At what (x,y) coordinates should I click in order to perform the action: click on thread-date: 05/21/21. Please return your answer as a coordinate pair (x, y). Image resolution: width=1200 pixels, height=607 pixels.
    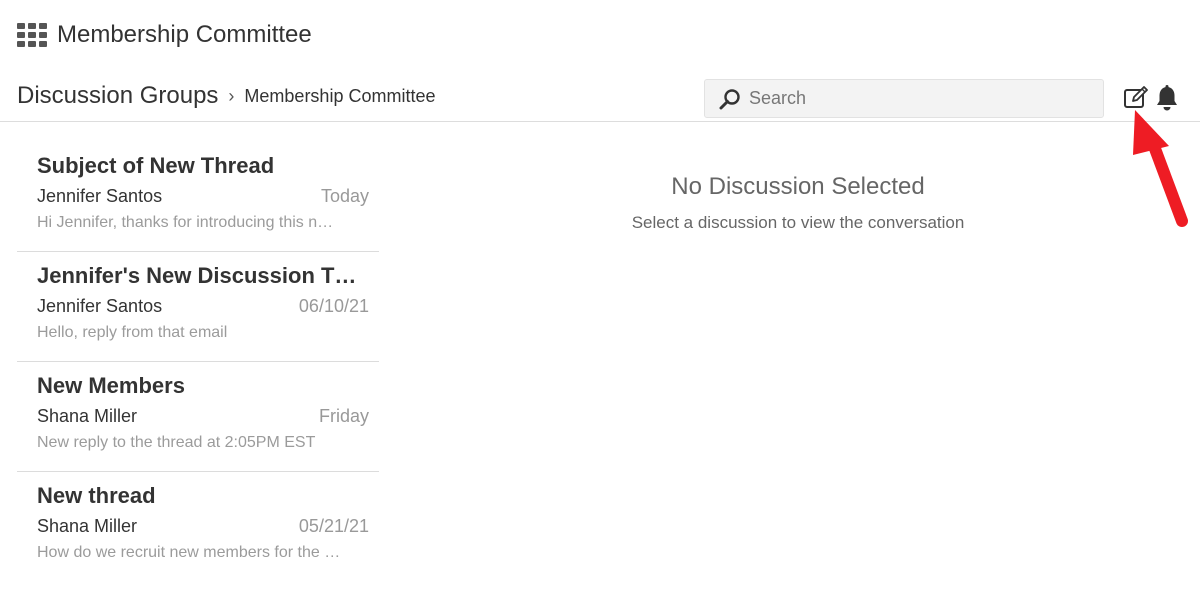
    Looking at the image, I should click on (333, 526).